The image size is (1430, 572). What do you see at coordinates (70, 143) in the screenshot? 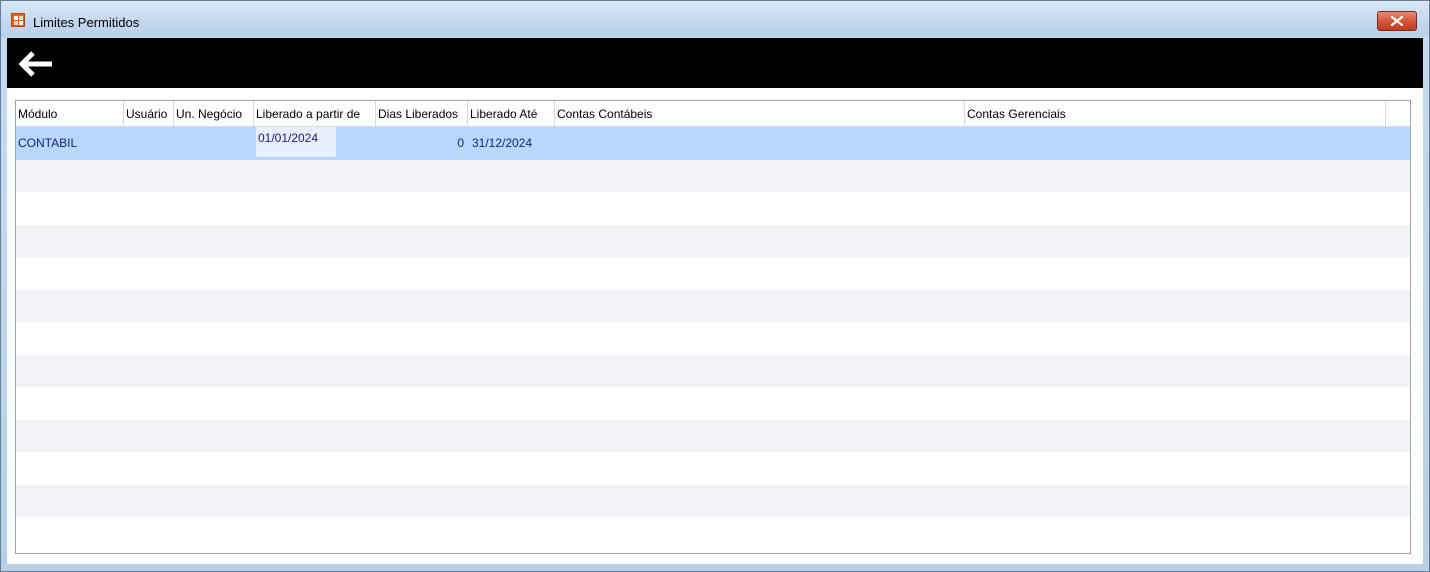
I see `cell-modulo: CONTABIL` at bounding box center [70, 143].